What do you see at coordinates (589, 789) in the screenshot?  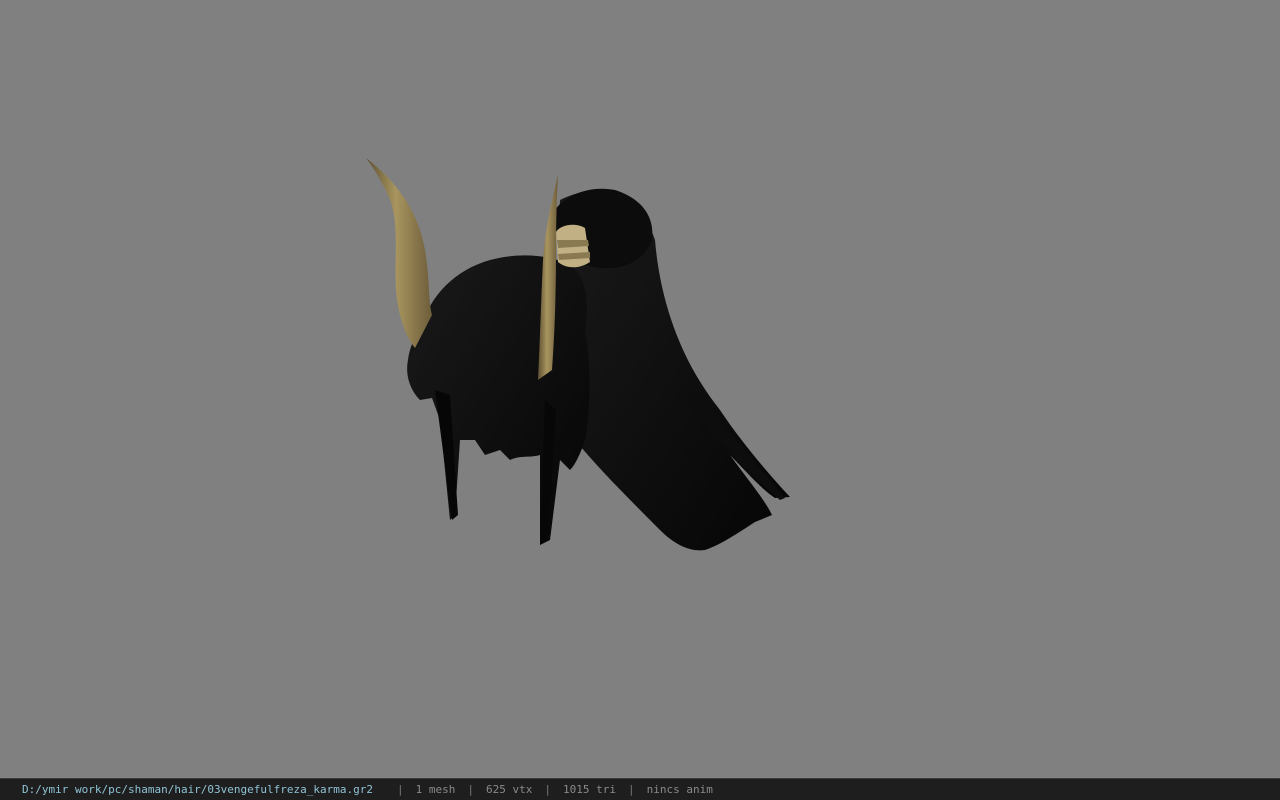 I see `triangle-count-label: 1015 tri` at bounding box center [589, 789].